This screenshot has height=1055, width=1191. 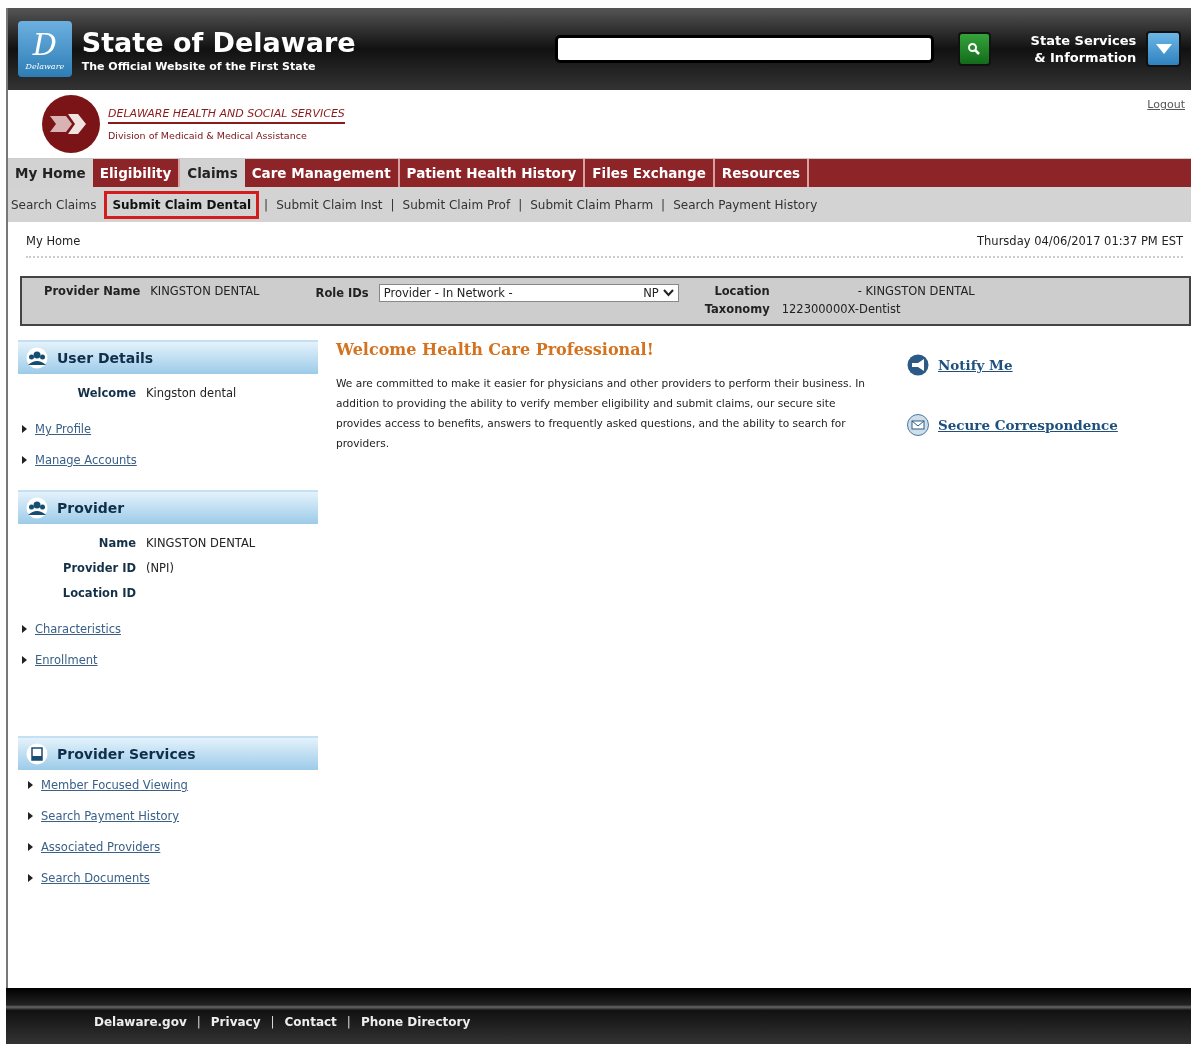 I want to click on search-icon, so click(x=974, y=49).